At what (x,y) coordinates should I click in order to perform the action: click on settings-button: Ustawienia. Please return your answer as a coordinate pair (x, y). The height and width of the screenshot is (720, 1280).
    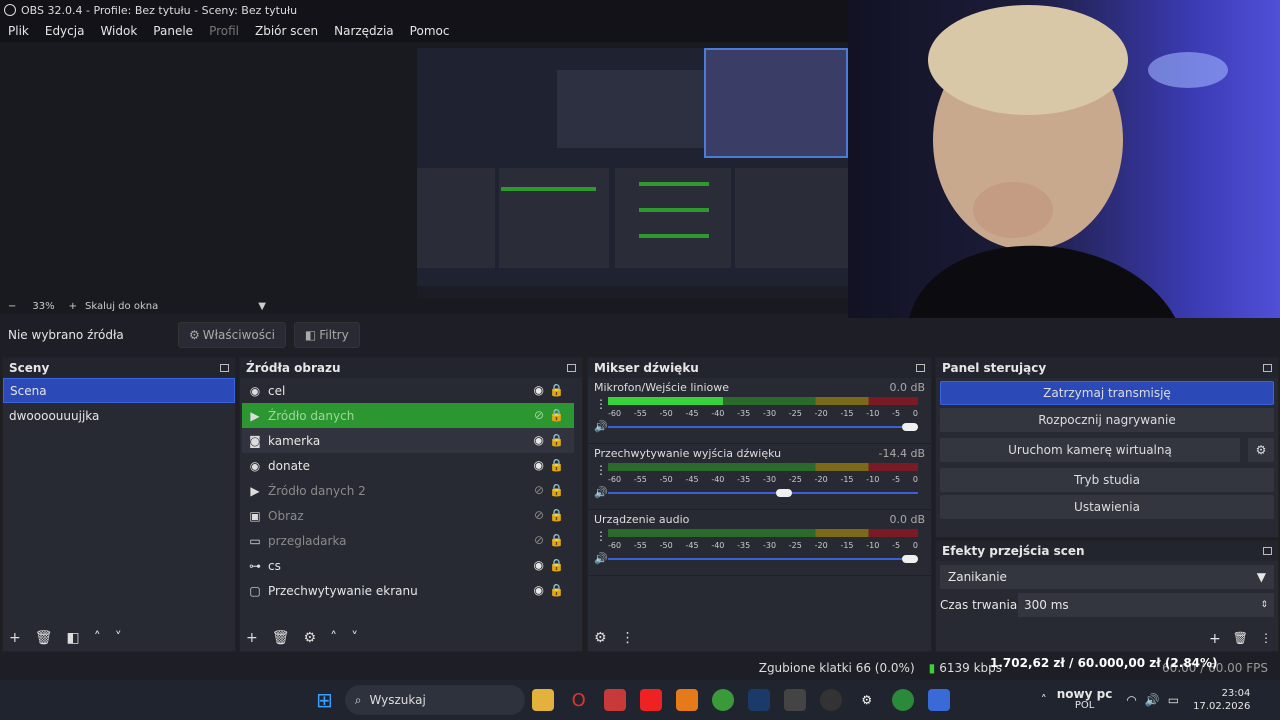
    Looking at the image, I should click on (1107, 507).